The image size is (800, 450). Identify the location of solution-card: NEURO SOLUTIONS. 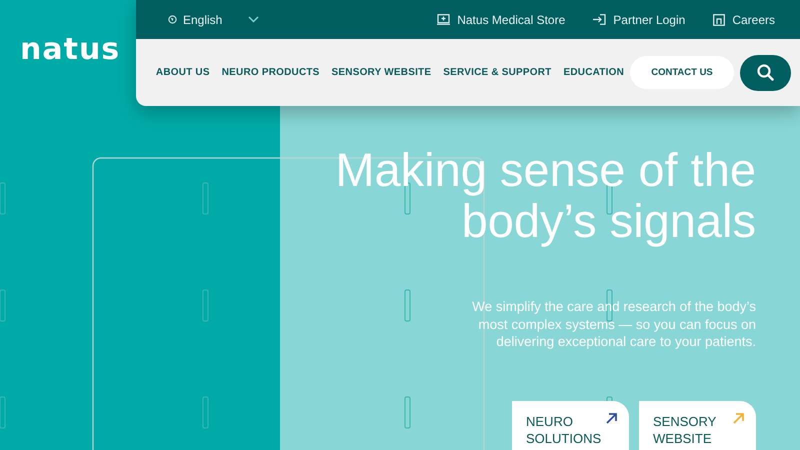
(570, 425).